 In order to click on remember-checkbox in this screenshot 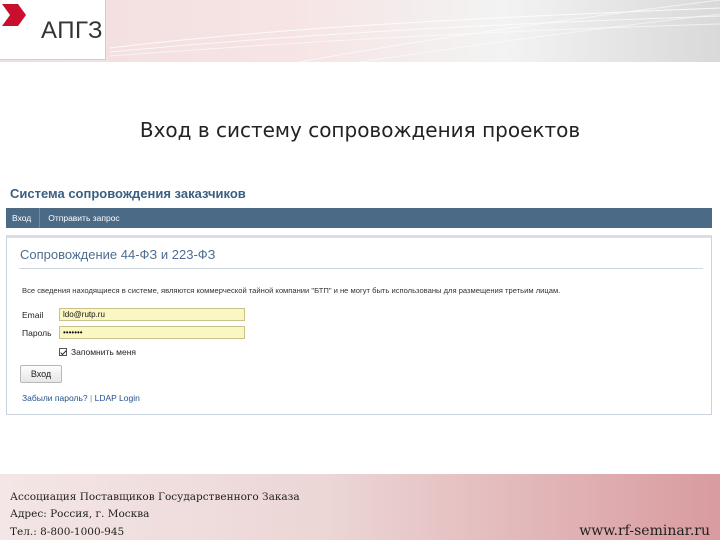, I will do `click(63, 352)`.